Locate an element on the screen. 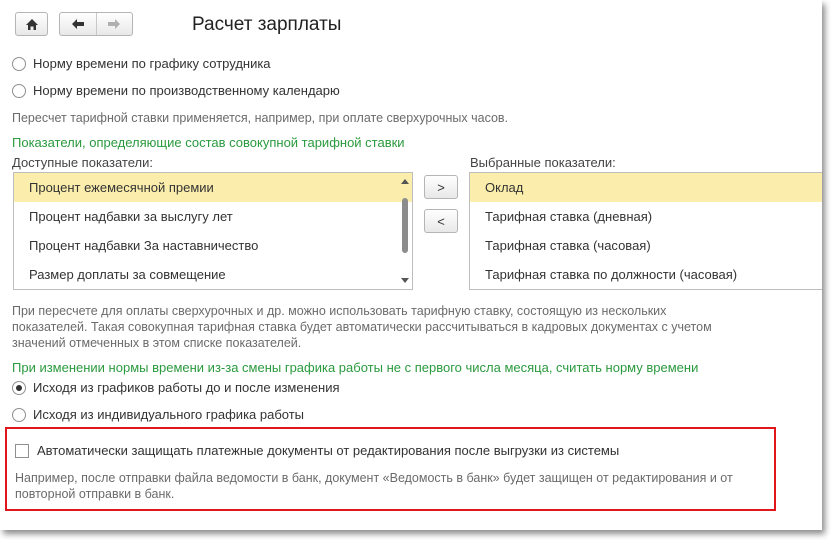 This screenshot has width=831, height=540. list-item: Тарифная ставка (часовая) is located at coordinates (646, 245).